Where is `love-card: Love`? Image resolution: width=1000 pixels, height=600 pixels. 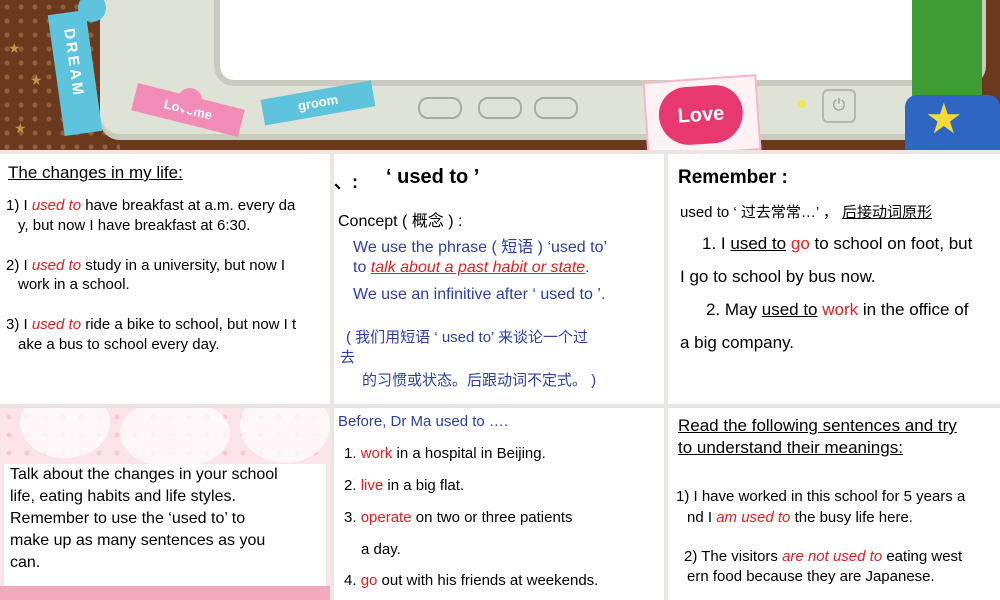 love-card: Love is located at coordinates (702, 112).